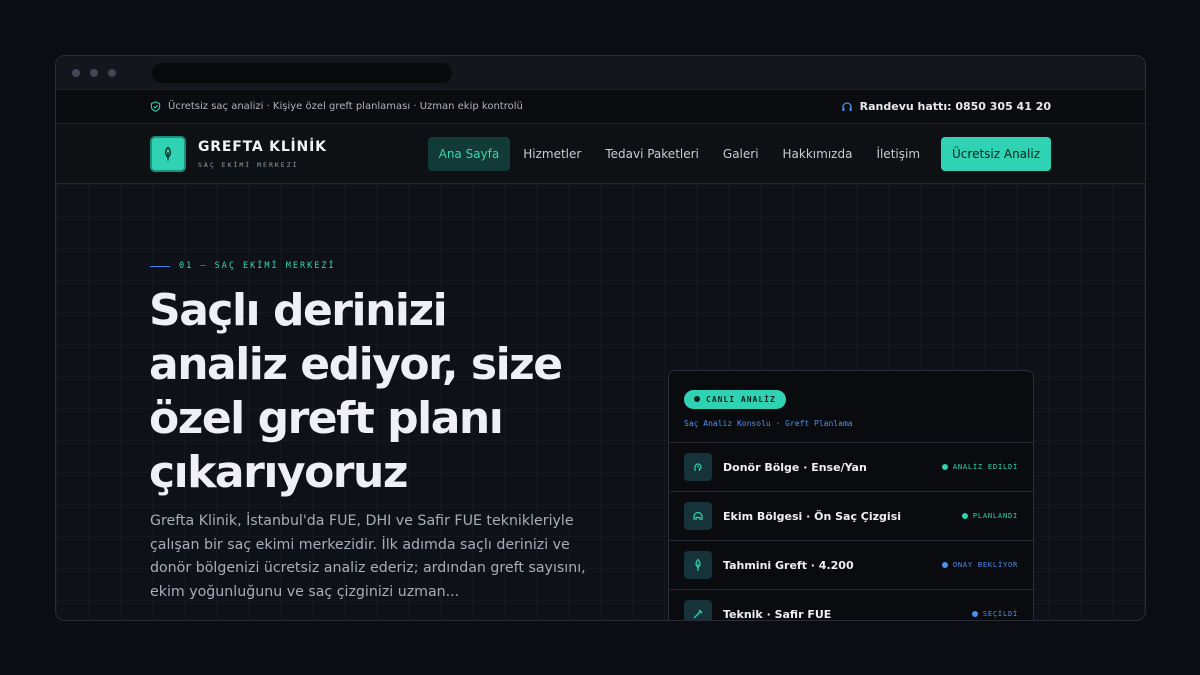  What do you see at coordinates (812, 516) in the screenshot?
I see `row-label: Ekim Bölgesi · Ön Saç Çizgisi` at bounding box center [812, 516].